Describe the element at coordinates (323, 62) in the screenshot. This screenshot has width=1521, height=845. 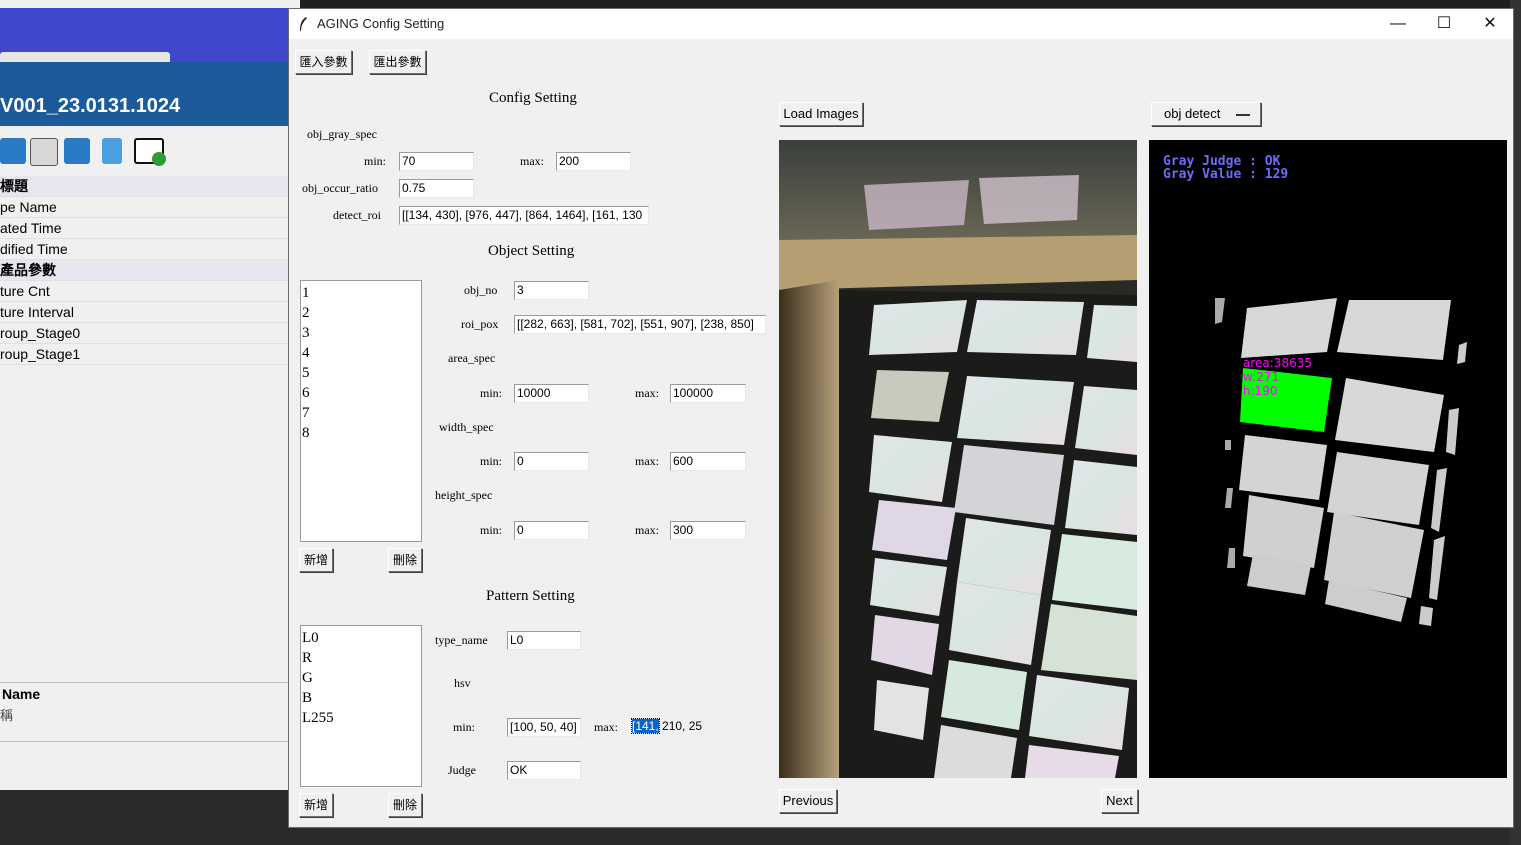
I see `import-params-button: 匯入參數` at that location.